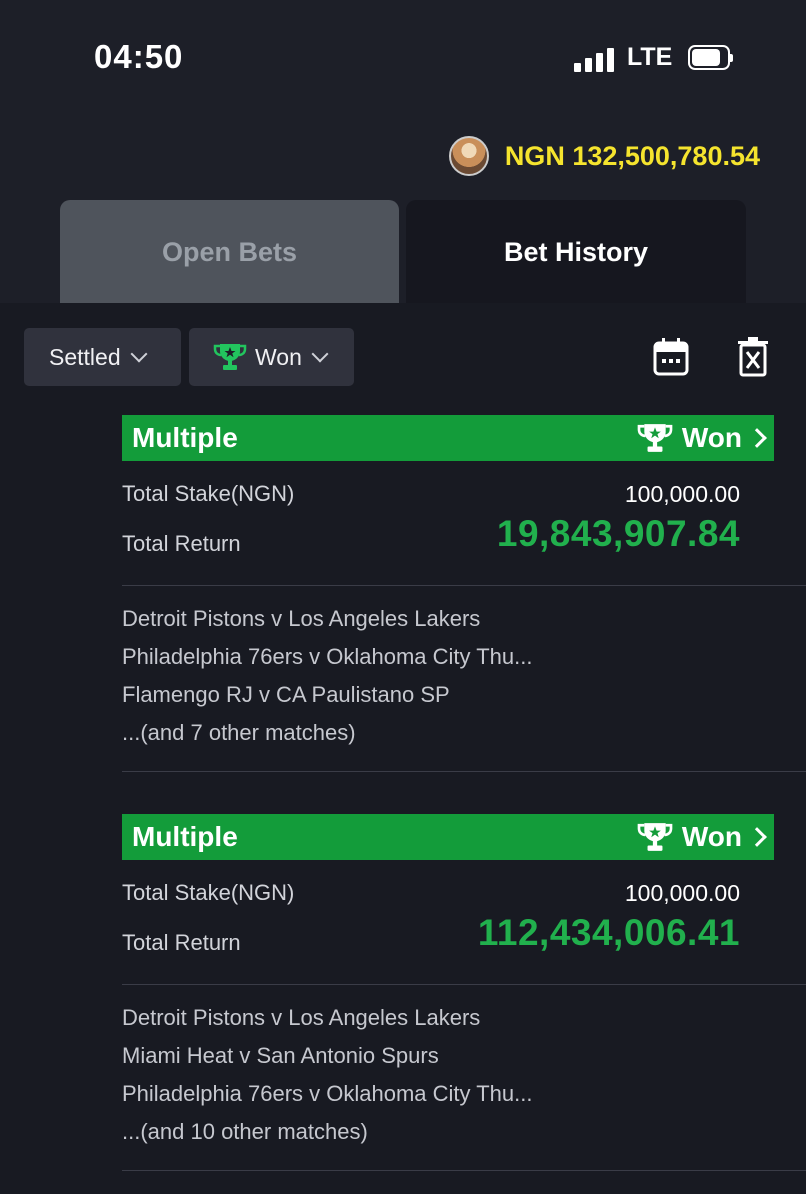 The image size is (806, 1194). I want to click on result-filter-label: Won, so click(278, 356).